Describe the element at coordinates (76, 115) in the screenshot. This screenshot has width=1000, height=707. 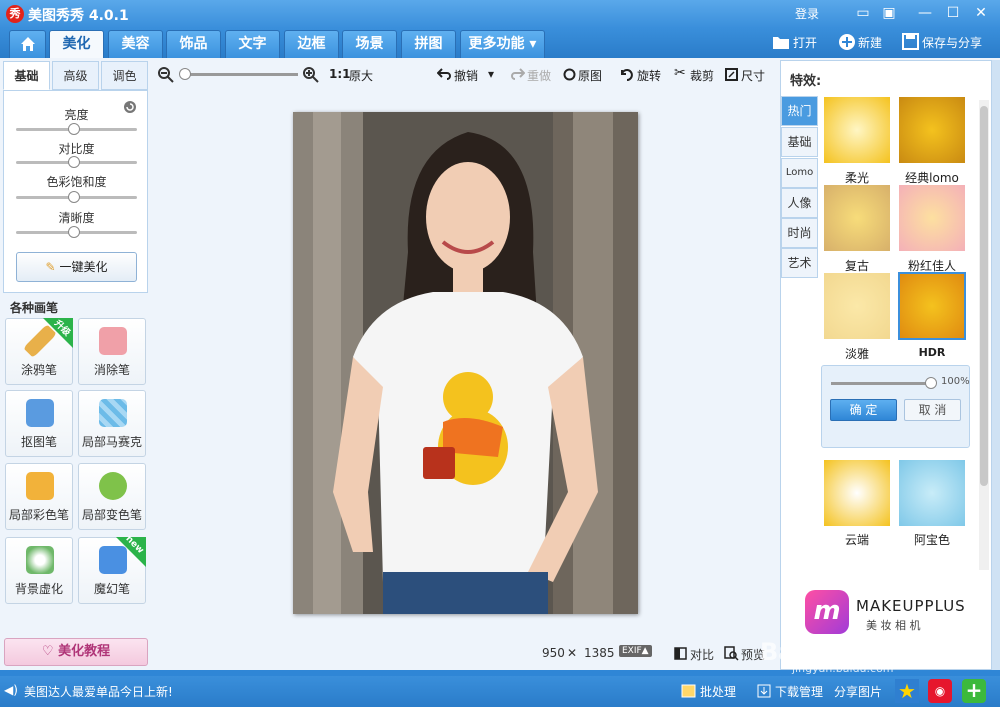
I see `brightness-label: 亮度` at that location.